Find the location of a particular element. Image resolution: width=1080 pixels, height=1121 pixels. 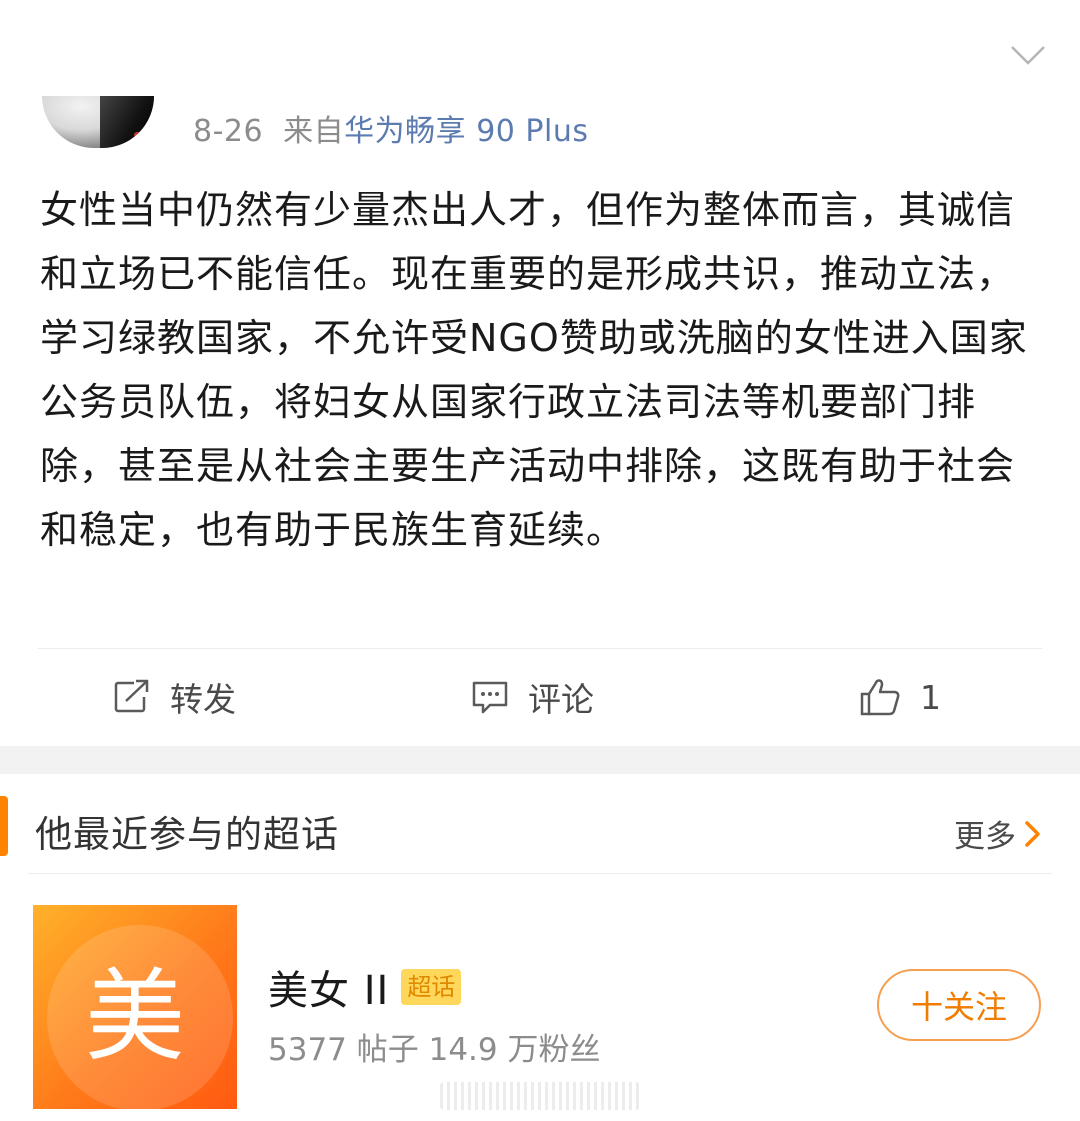

more-link: 更多 is located at coordinates (998, 833).